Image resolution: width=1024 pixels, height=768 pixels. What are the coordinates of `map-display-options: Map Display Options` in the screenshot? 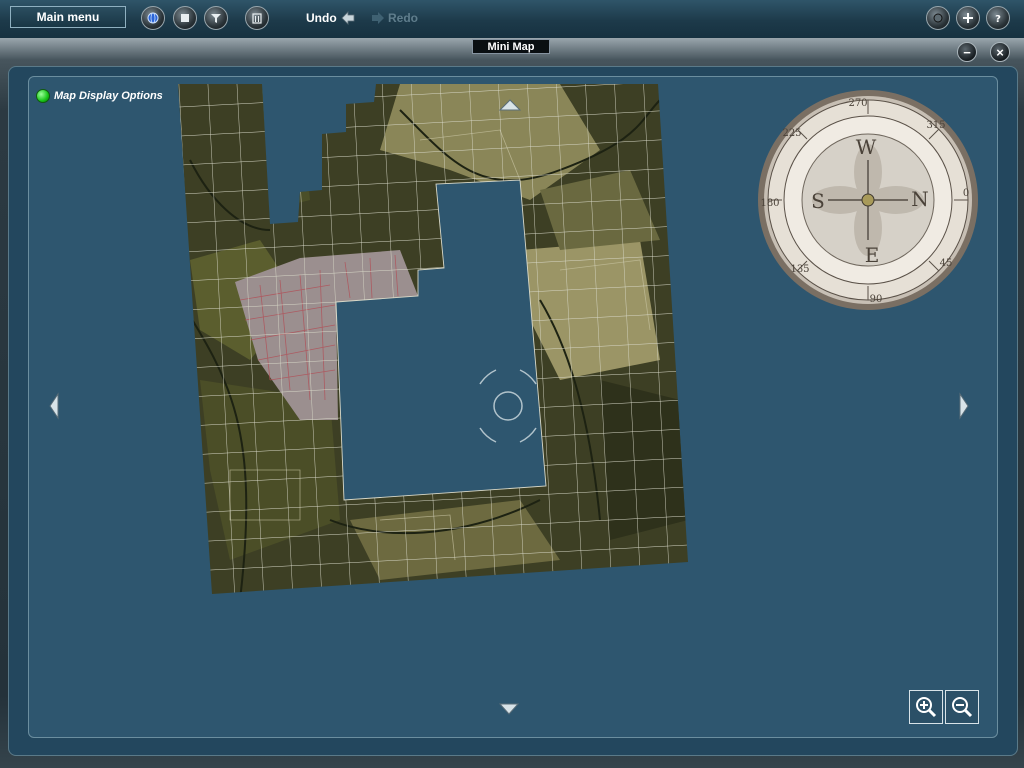 It's located at (99, 96).